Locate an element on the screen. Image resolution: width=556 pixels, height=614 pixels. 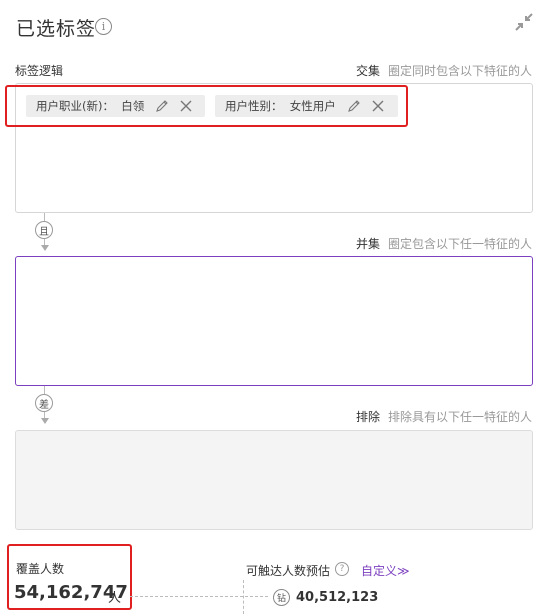
reach-value: 40,512,123 is located at coordinates (337, 597).